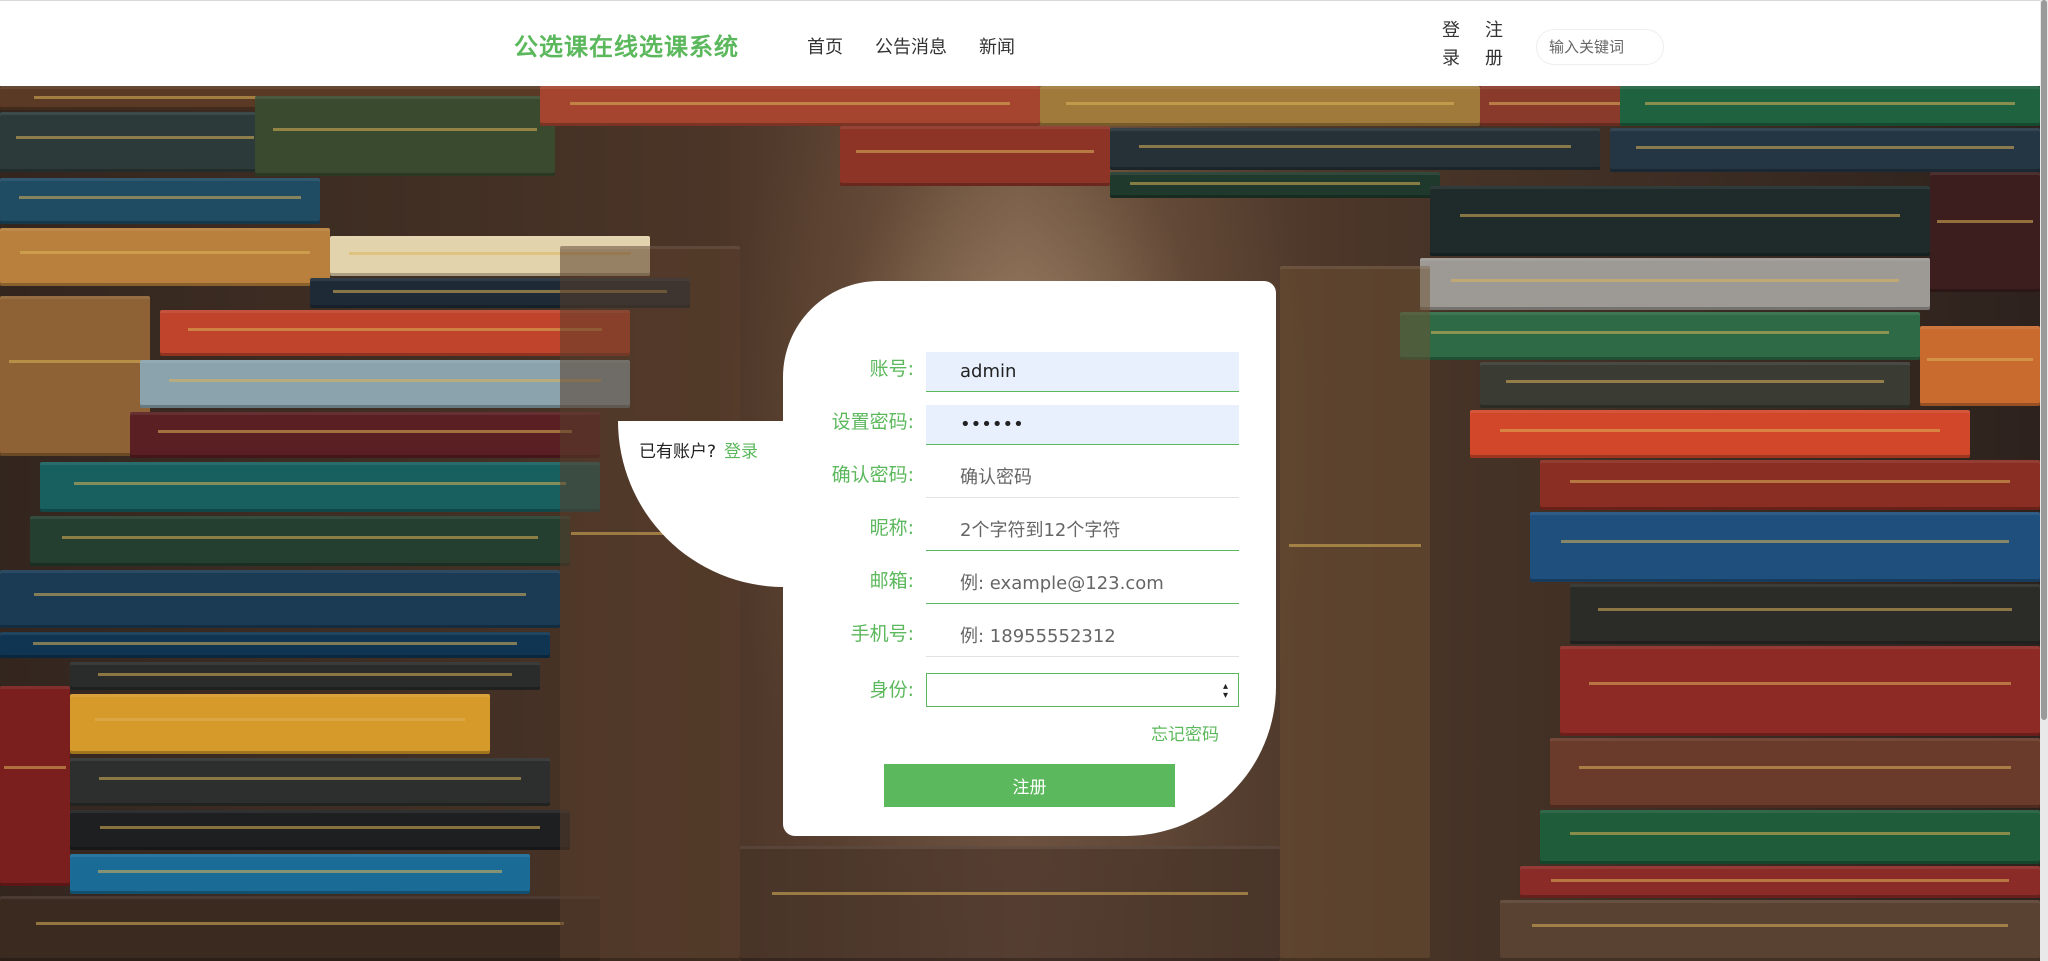 This screenshot has width=2048, height=961. I want to click on form-row-phone: 手机号:, so click(1029, 639).